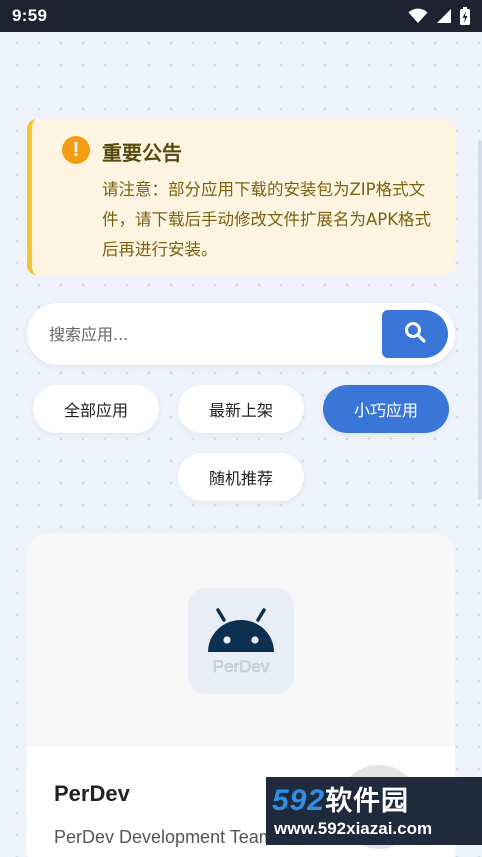 Image resolution: width=482 pixels, height=857 pixels. What do you see at coordinates (241, 477) in the screenshot?
I see `filter-random: 随机推荐` at bounding box center [241, 477].